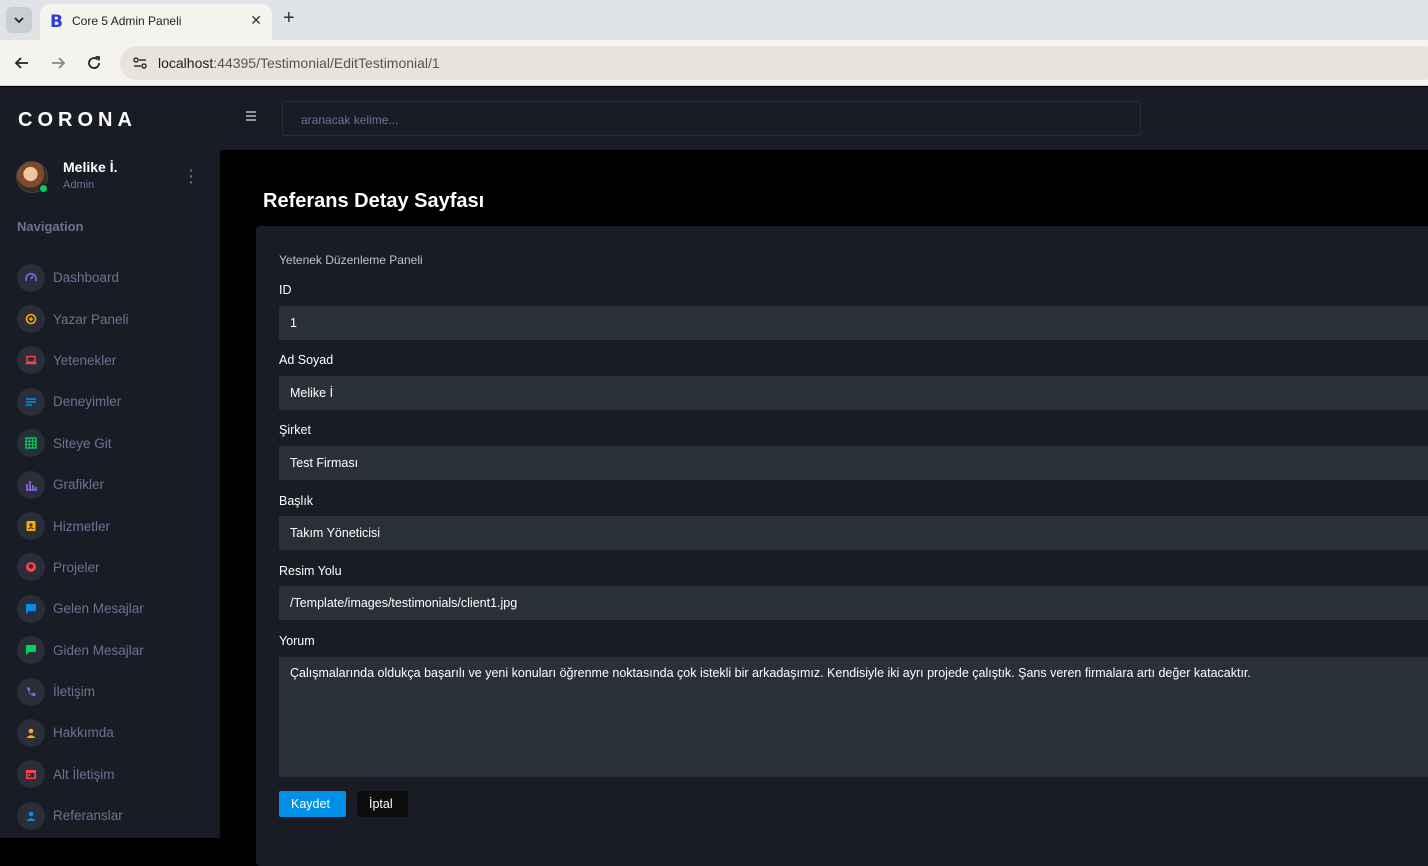  I want to click on phone-icon, so click(31, 691).